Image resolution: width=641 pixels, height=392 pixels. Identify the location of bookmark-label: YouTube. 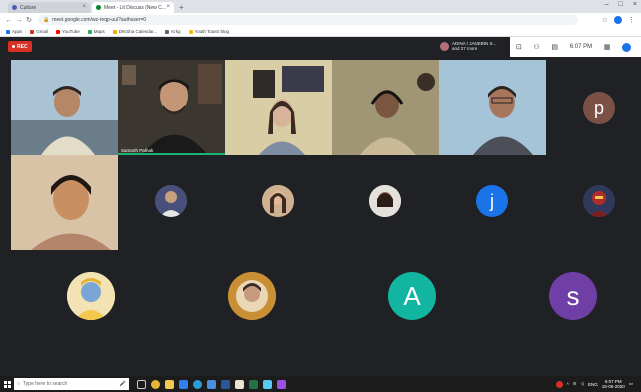
(71, 31).